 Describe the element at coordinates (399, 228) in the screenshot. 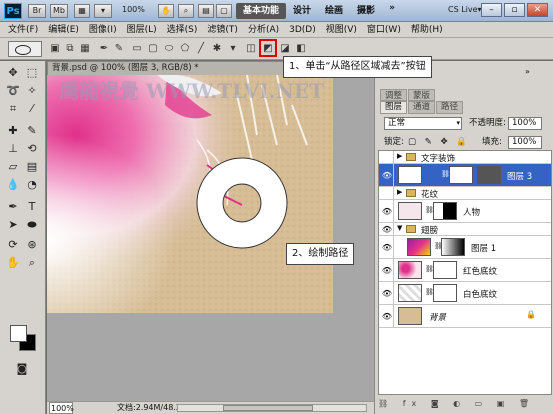

I see `collapse-arrow-icon: ▼` at that location.